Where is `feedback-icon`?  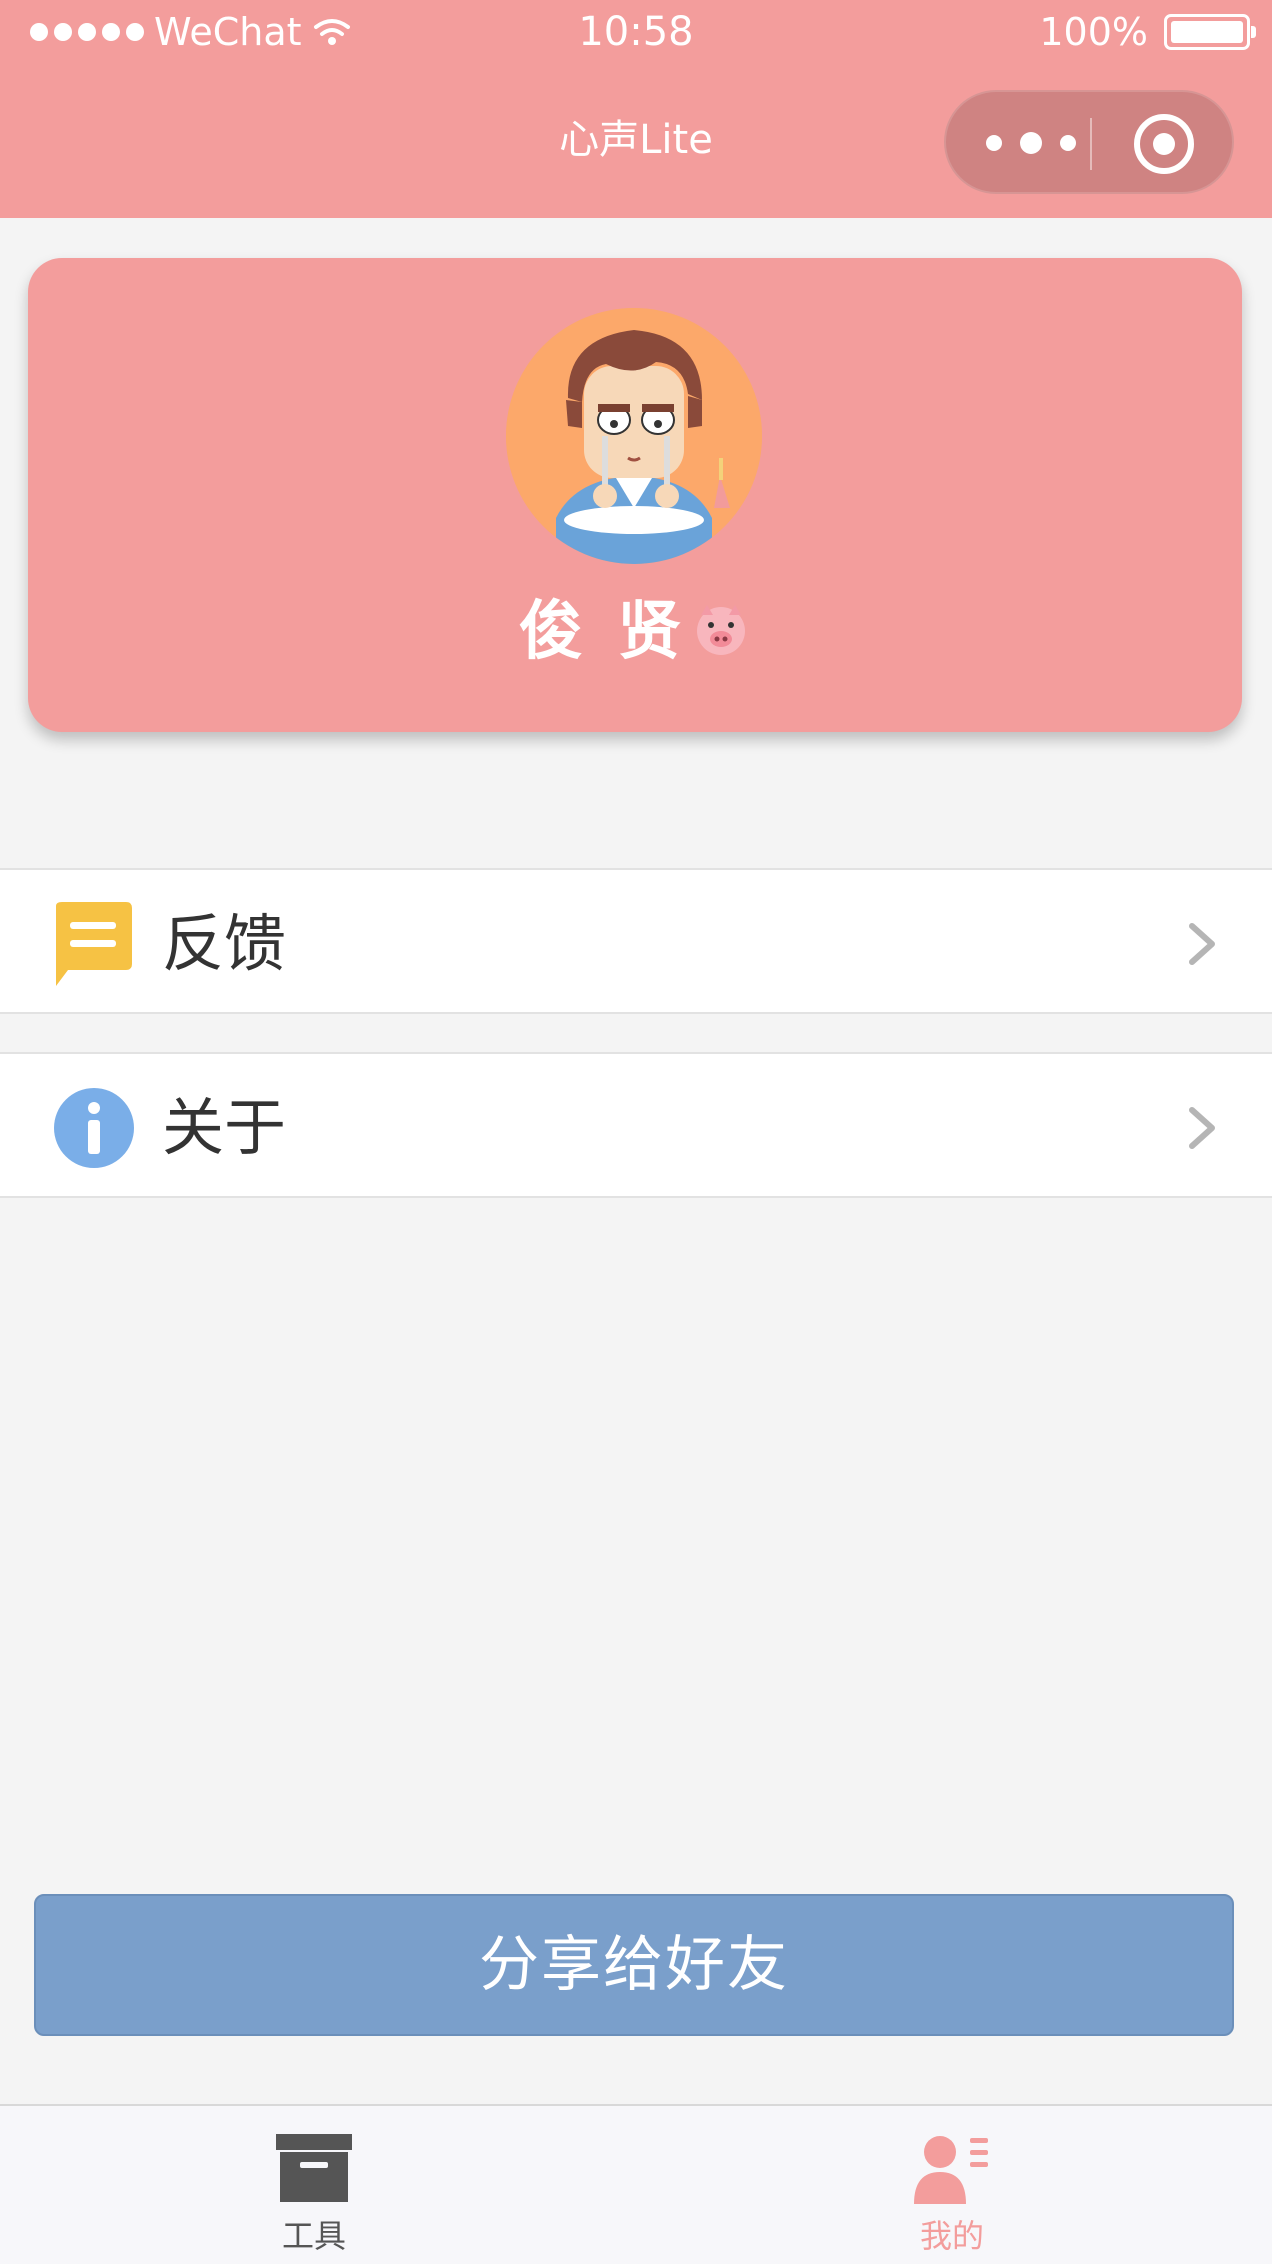 feedback-icon is located at coordinates (94, 944).